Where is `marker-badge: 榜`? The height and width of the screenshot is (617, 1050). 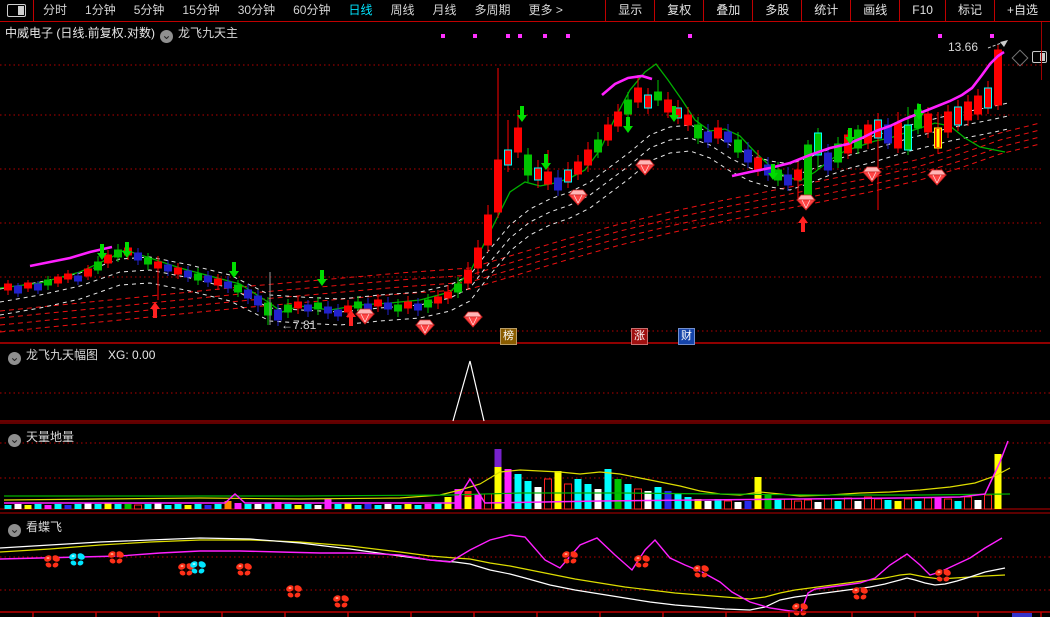 marker-badge: 榜 is located at coordinates (508, 336).